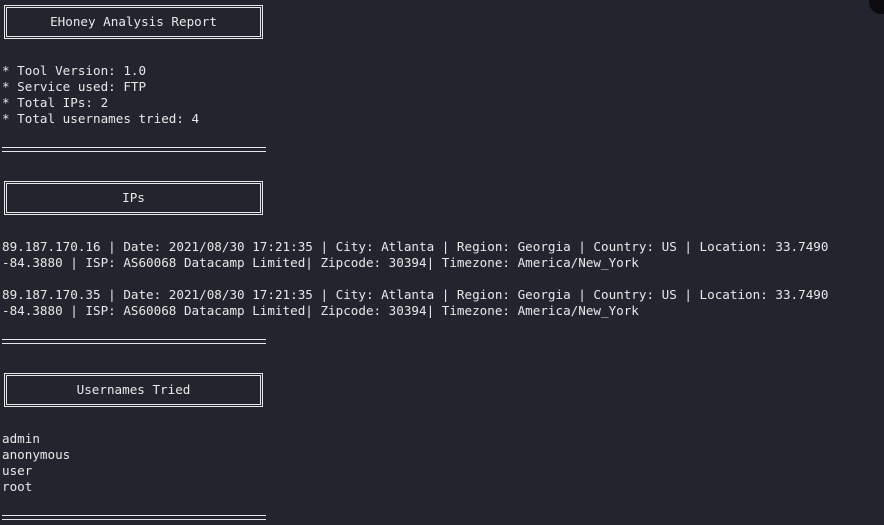 This screenshot has width=884, height=525. I want to click on ips-heading-box: IPs, so click(133, 198).